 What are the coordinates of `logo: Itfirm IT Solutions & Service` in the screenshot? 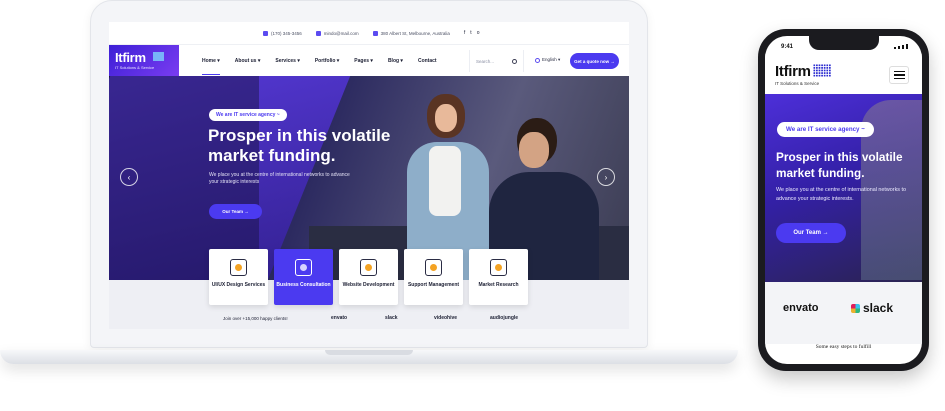 It's located at (144, 61).